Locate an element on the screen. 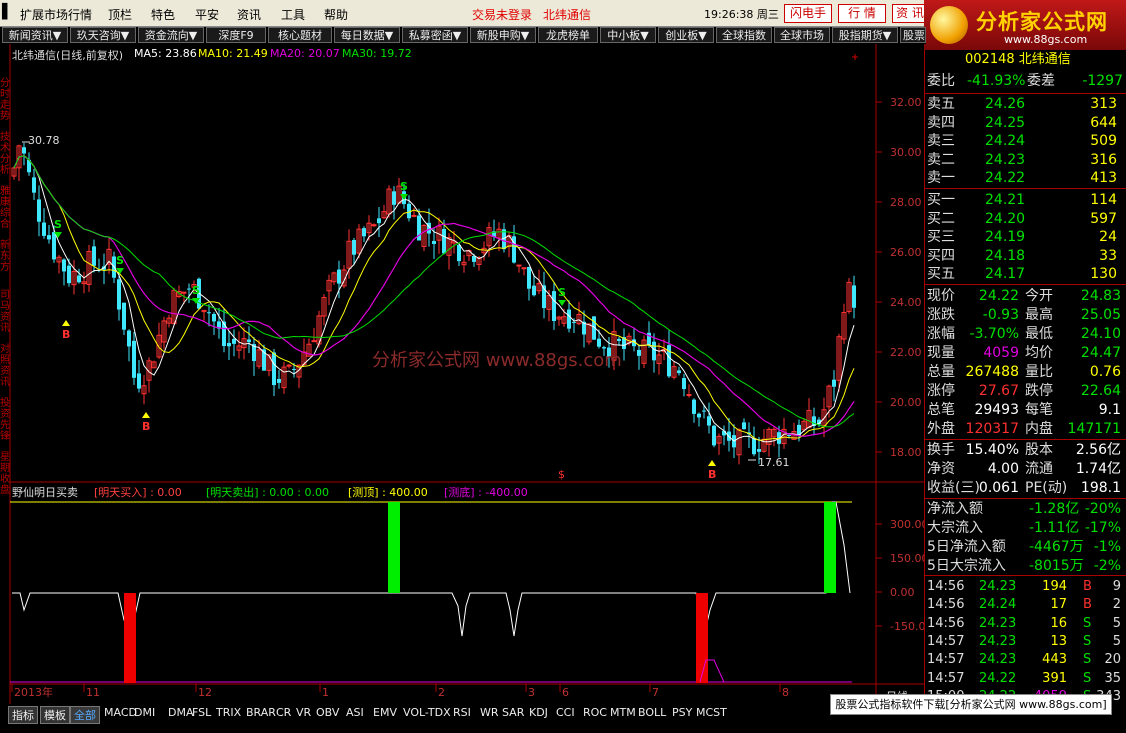 This screenshot has width=1126, height=733. indicator-fsl: FSL is located at coordinates (201, 712).